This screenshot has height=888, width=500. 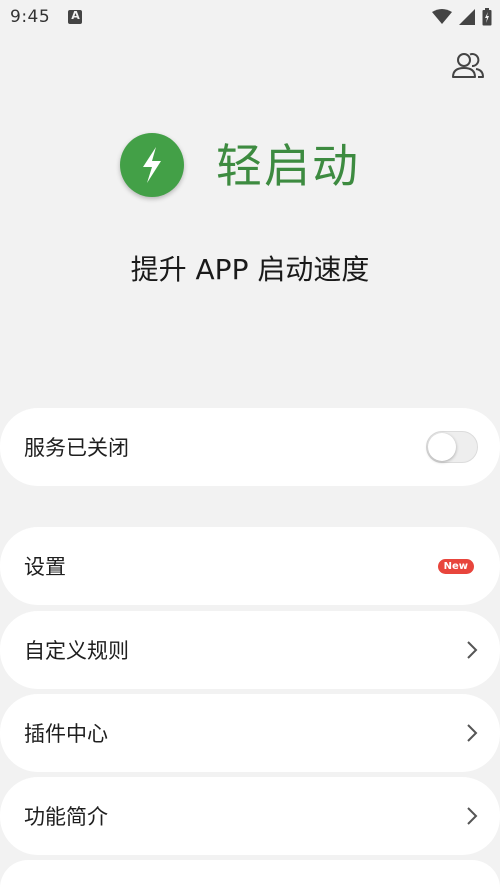 I want to click on menu-item-settings: 设置 New, so click(x=250, y=566).